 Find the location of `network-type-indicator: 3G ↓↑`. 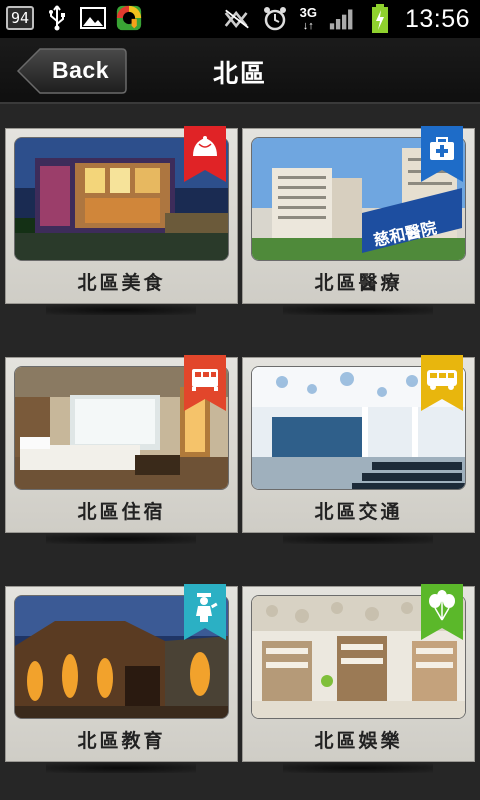

network-type-indicator: 3G ↓↑ is located at coordinates (308, 18).